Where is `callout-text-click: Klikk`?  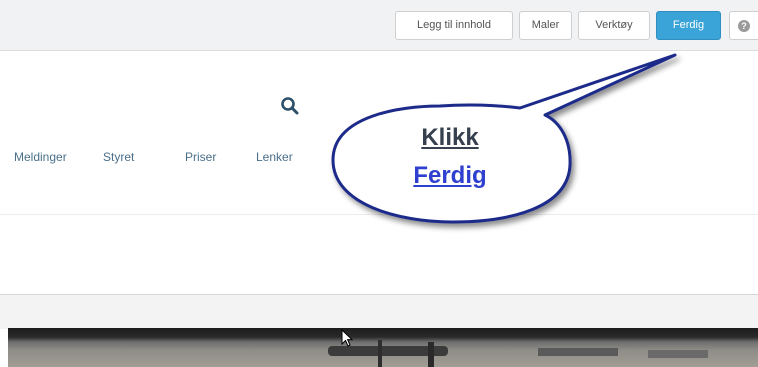 callout-text-click: Klikk is located at coordinates (450, 137).